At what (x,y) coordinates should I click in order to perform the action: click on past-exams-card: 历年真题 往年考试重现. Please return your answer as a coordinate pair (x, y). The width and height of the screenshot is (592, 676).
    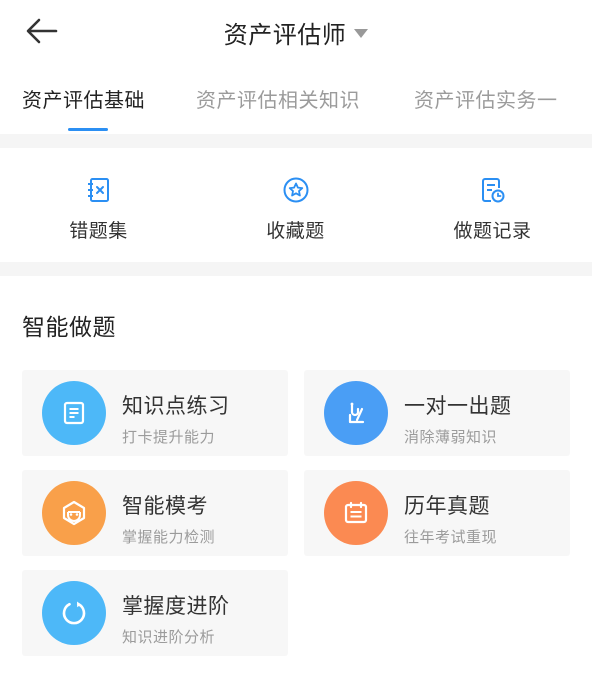
    Looking at the image, I should click on (437, 513).